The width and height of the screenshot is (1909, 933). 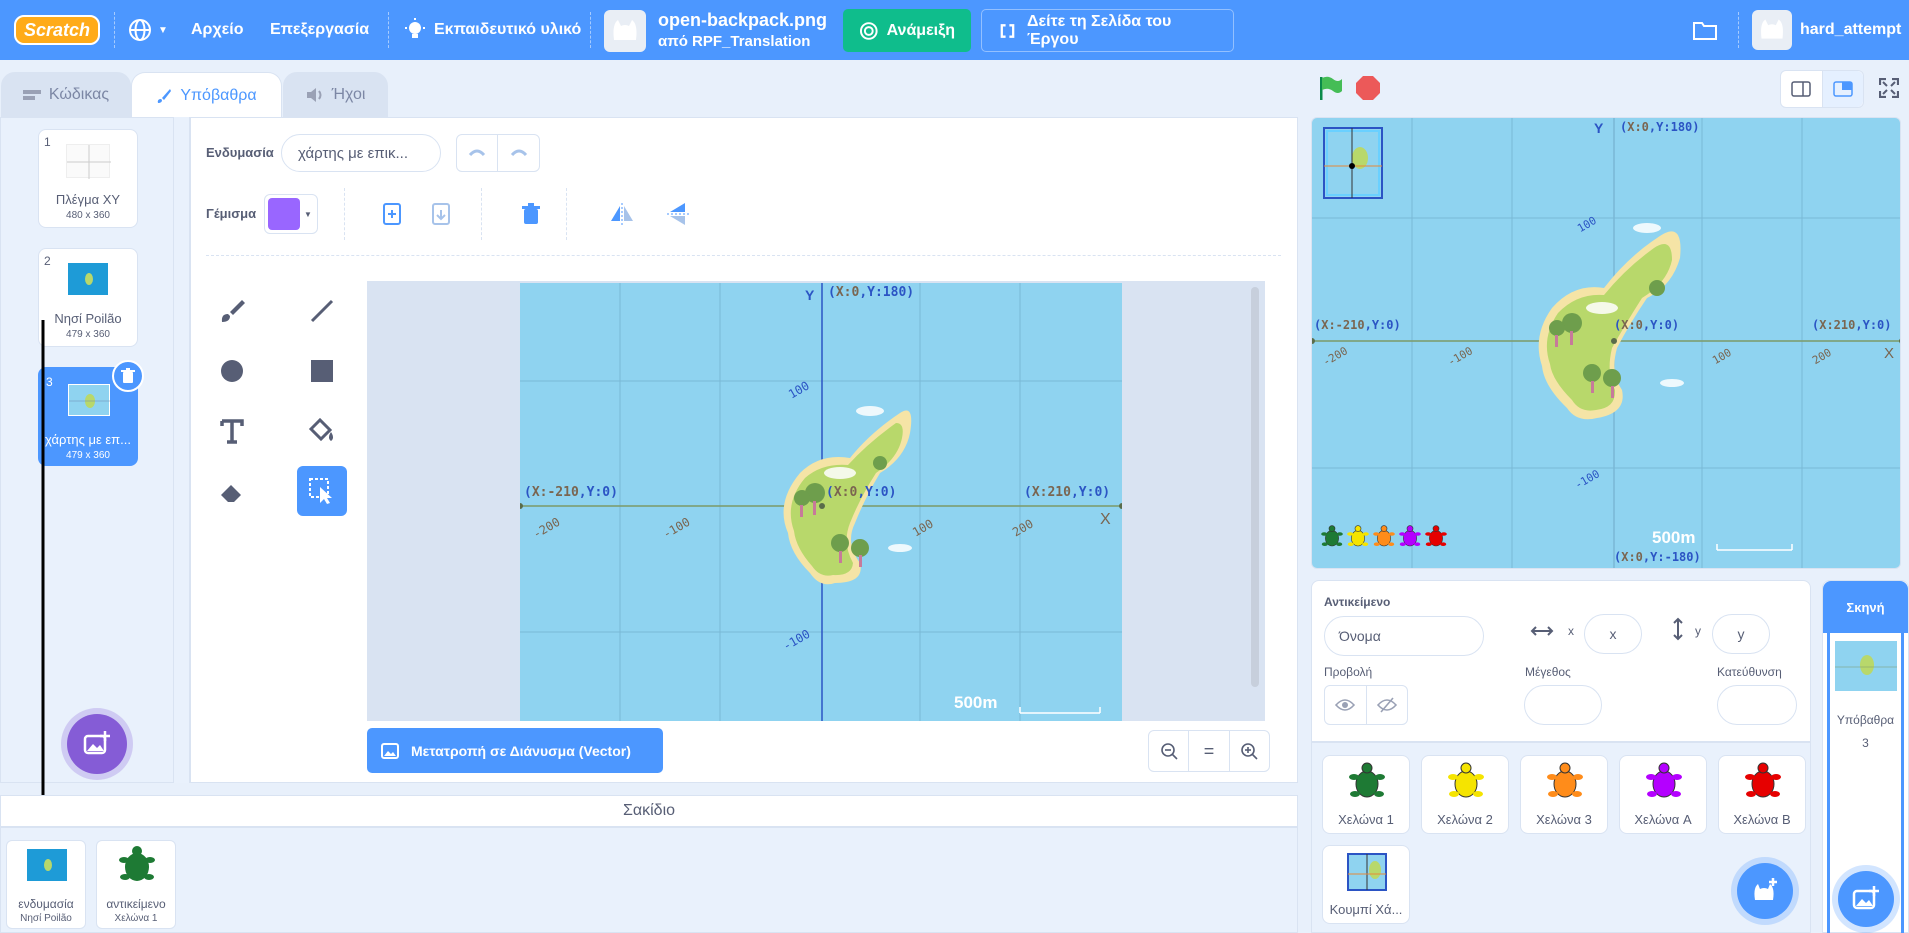 I want to click on zoom-reset-button: =, so click(x=1209, y=751).